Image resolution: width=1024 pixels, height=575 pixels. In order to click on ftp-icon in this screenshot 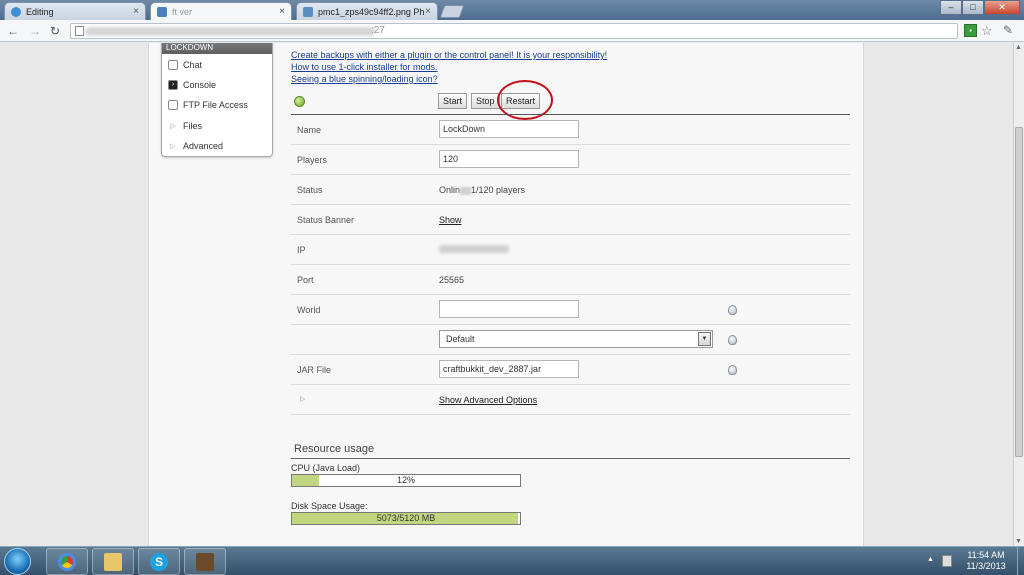, I will do `click(173, 105)`.